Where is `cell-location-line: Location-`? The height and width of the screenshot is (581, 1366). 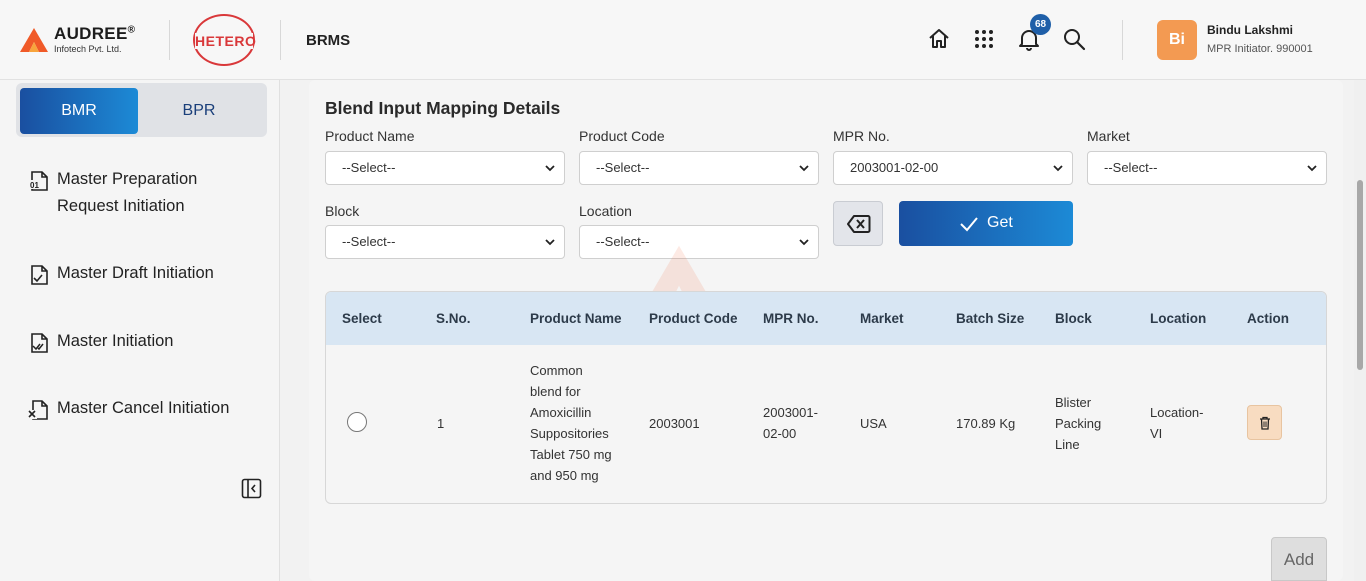 cell-location-line: Location- is located at coordinates (1177, 412).